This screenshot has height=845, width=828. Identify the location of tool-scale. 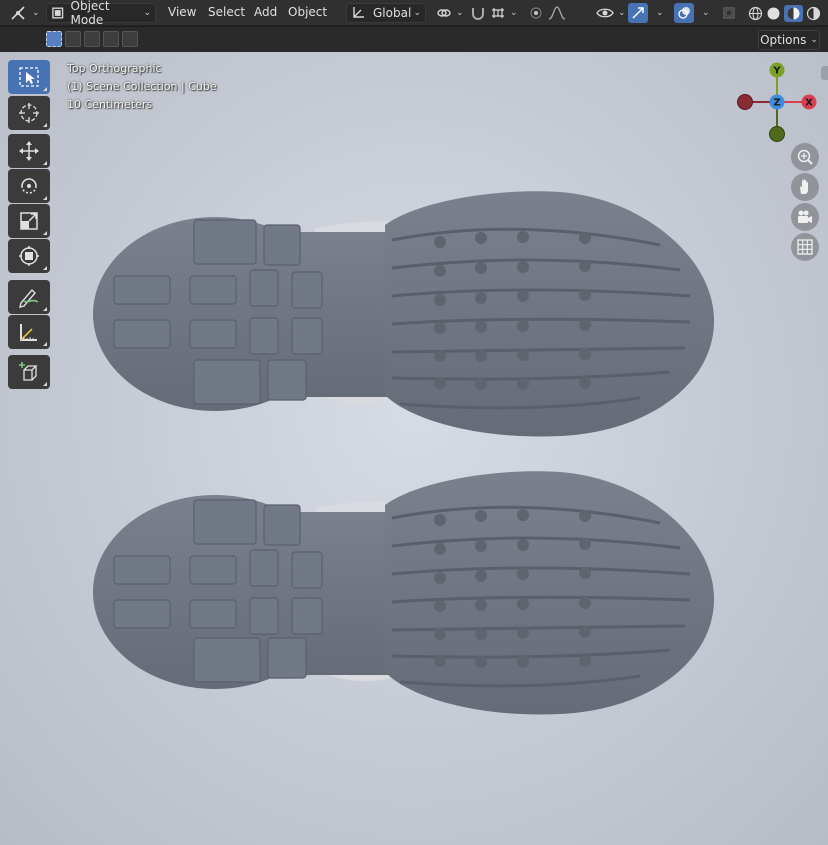
(29, 221).